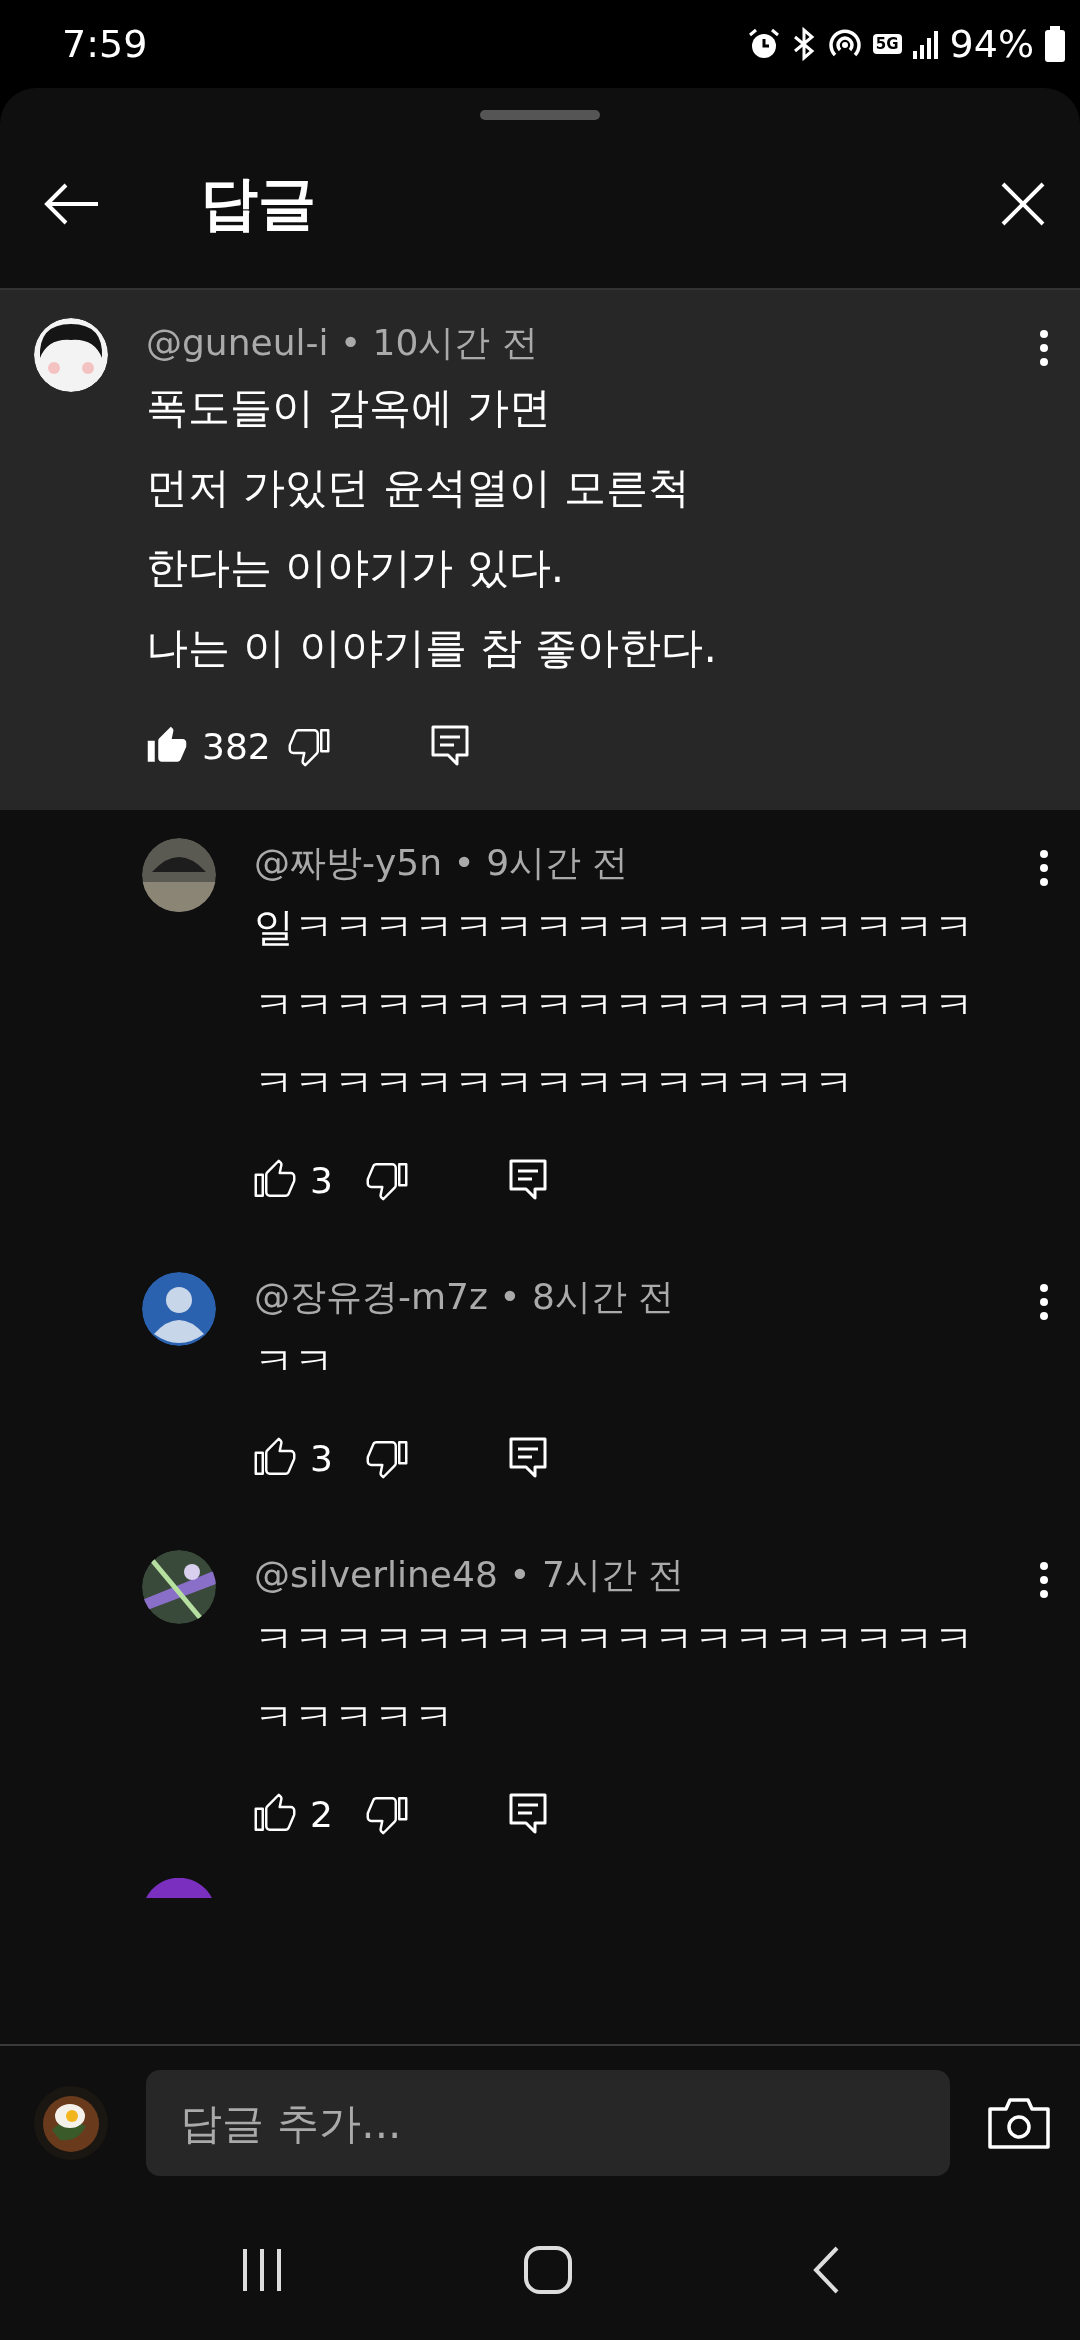 Image resolution: width=1080 pixels, height=2340 pixels. What do you see at coordinates (470, 1575) in the screenshot?
I see `comment-meta: @silverline48 • 7시간 전` at bounding box center [470, 1575].